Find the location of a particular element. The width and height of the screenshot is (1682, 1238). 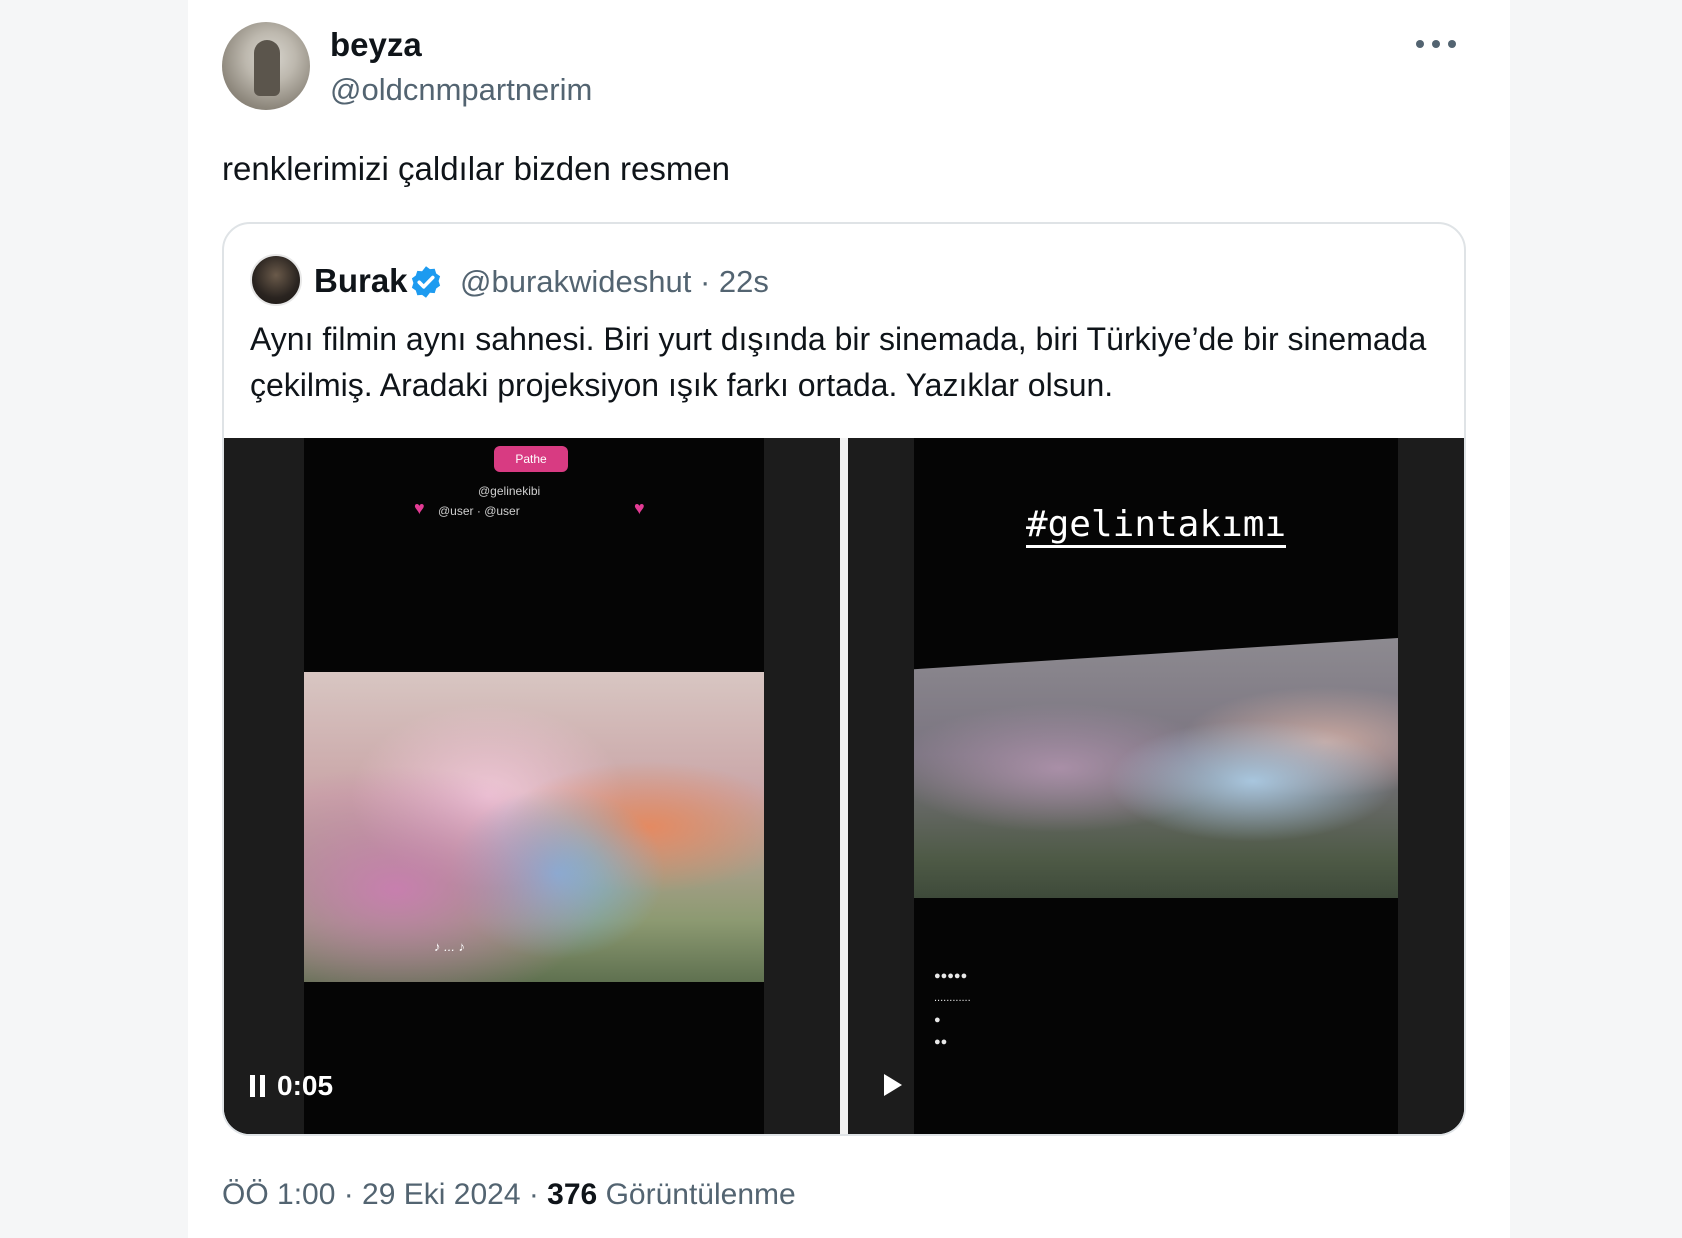

tweet-text: renklerimizi çaldılar bizden resmen is located at coordinates (476, 168).